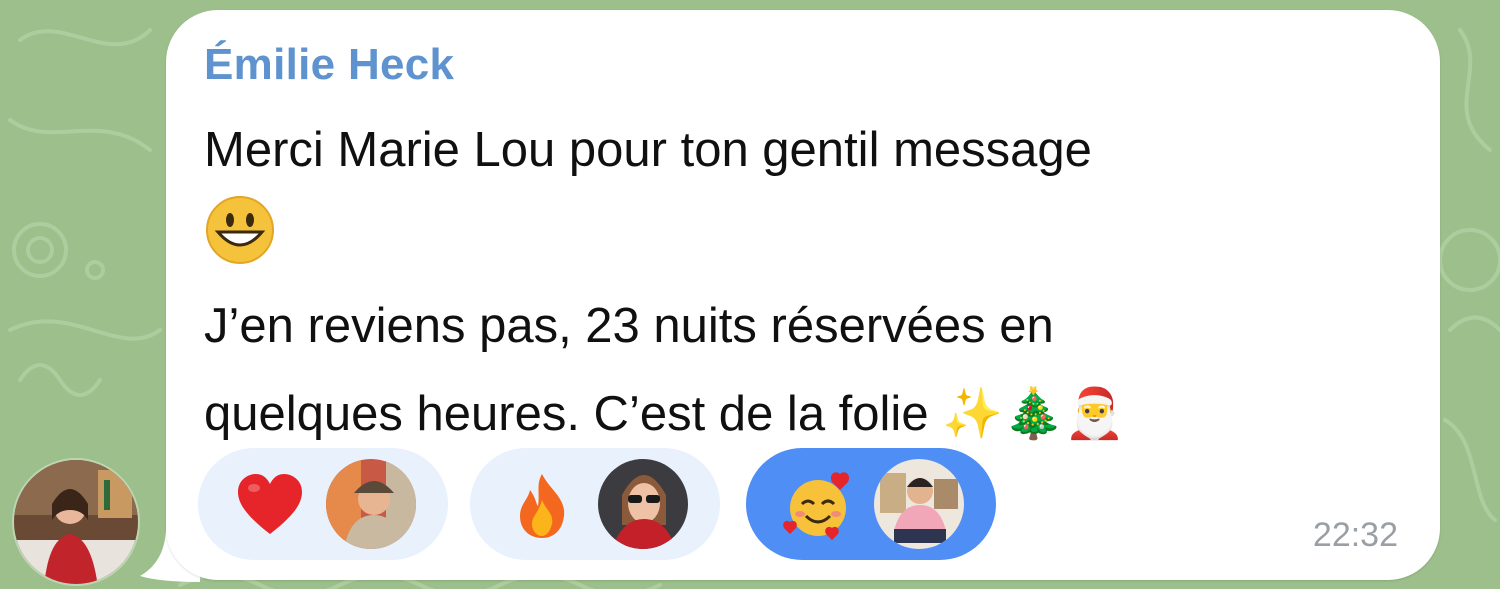 The image size is (1500, 589). I want to click on message-line-emoji, so click(804, 238).